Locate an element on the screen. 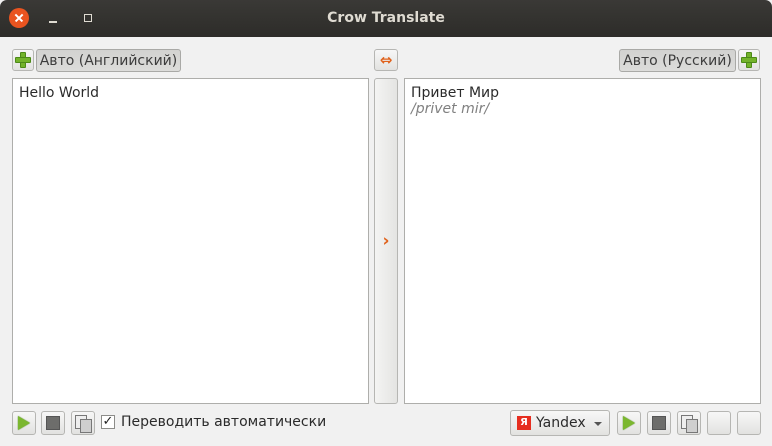 The width and height of the screenshot is (772, 446). translation-language-label: Авто (Русский) is located at coordinates (677, 60).